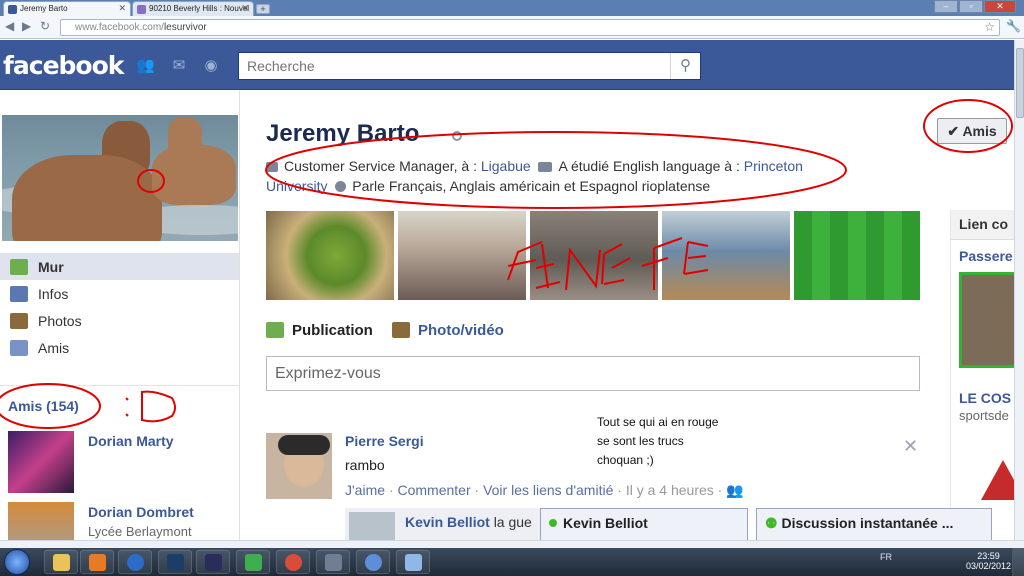 The height and width of the screenshot is (576, 1024). I want to click on menu-label: Mur, so click(51, 266).